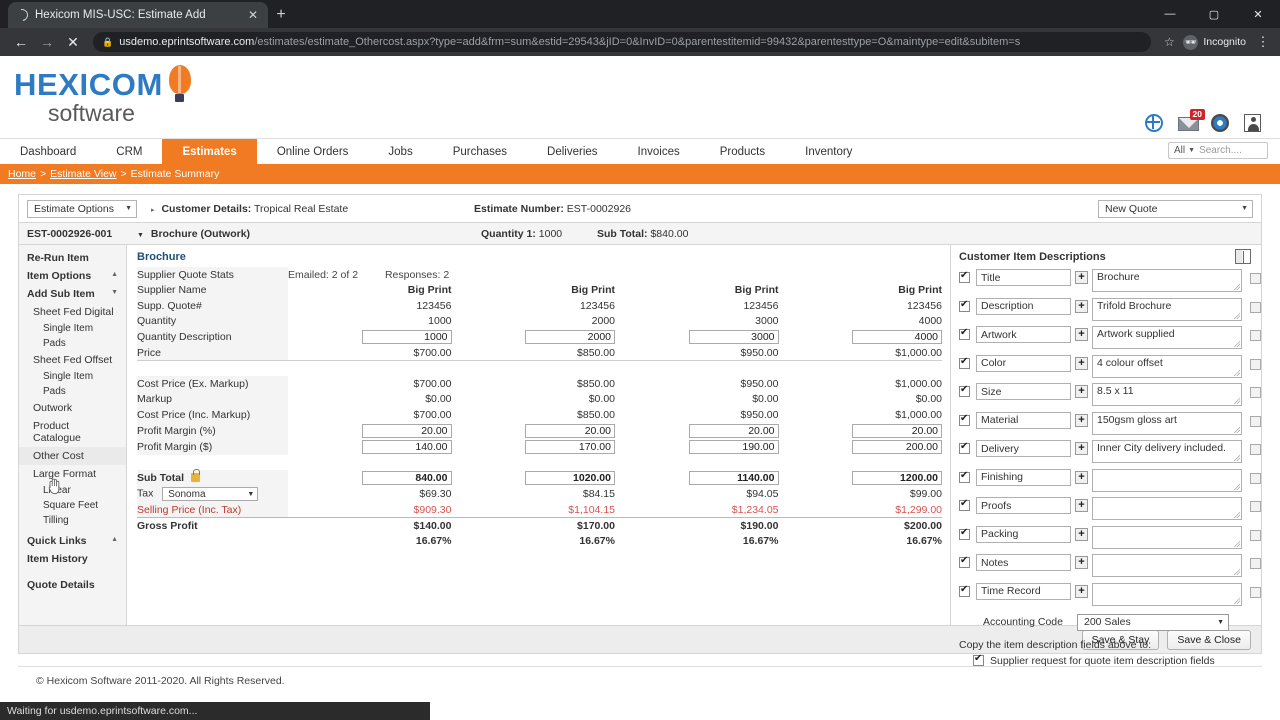 The height and width of the screenshot is (720, 1280). Describe the element at coordinates (1167, 451) in the screenshot. I see `description-value-textarea: Inner City delivery included.` at that location.